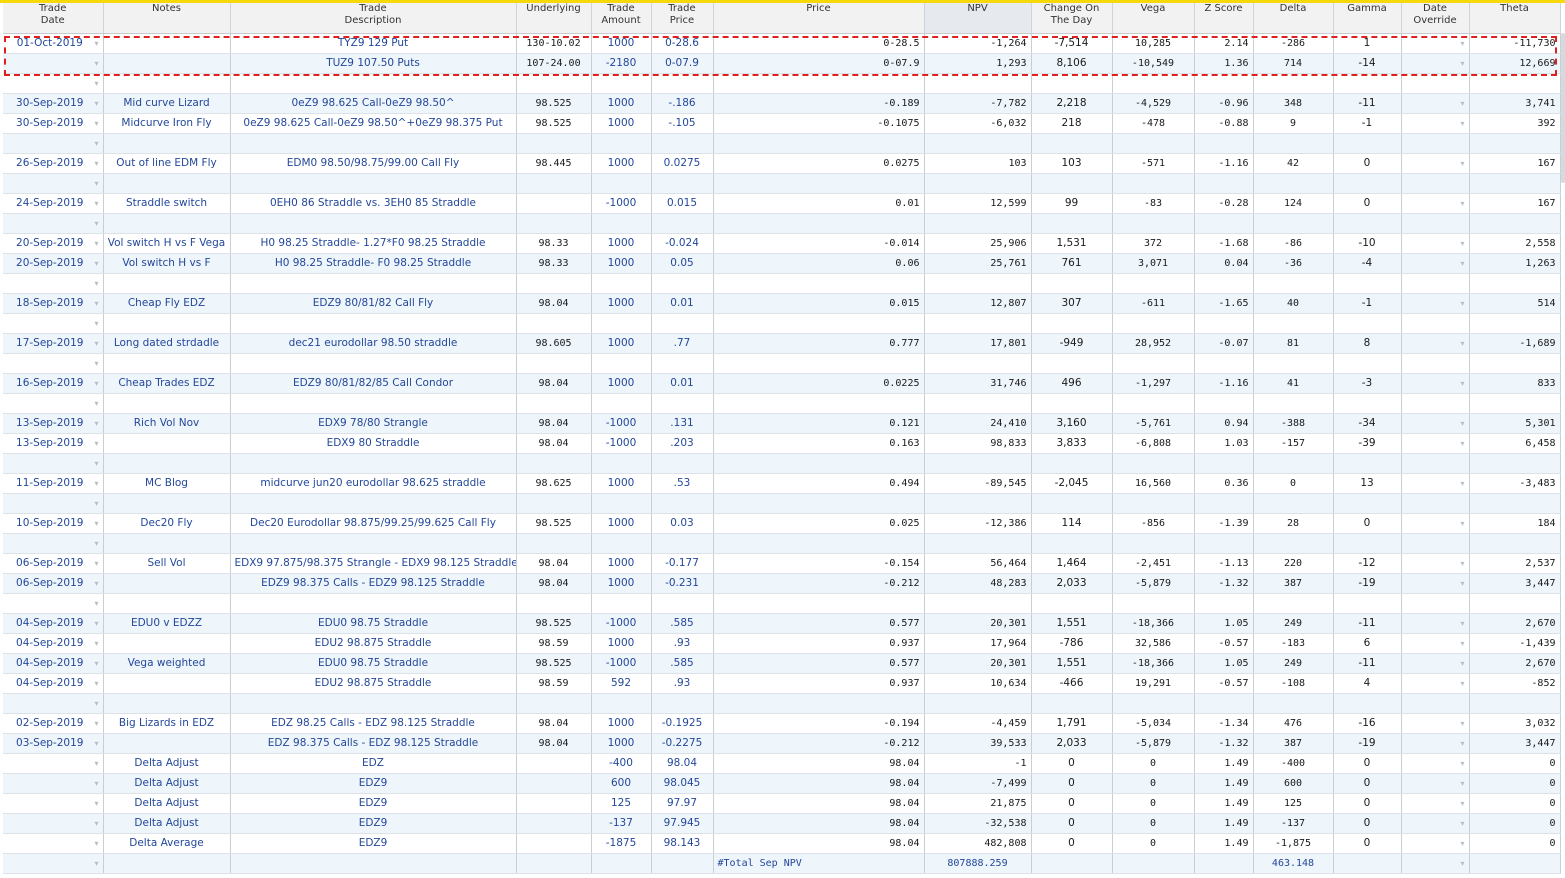 This screenshot has width=1565, height=878. Describe the element at coordinates (819, 163) in the screenshot. I see `cell-price: 0.0275` at that location.